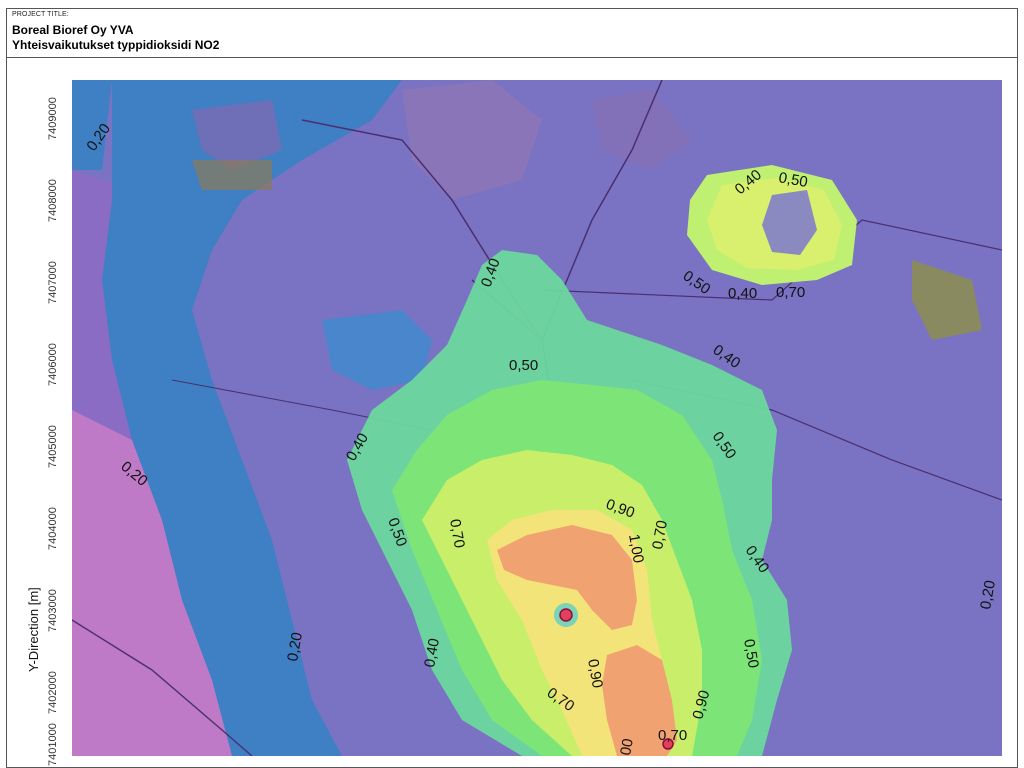 Image resolution: width=1024 pixels, height=768 pixels. I want to click on y-tick-label: 7402000, so click(53, 692).